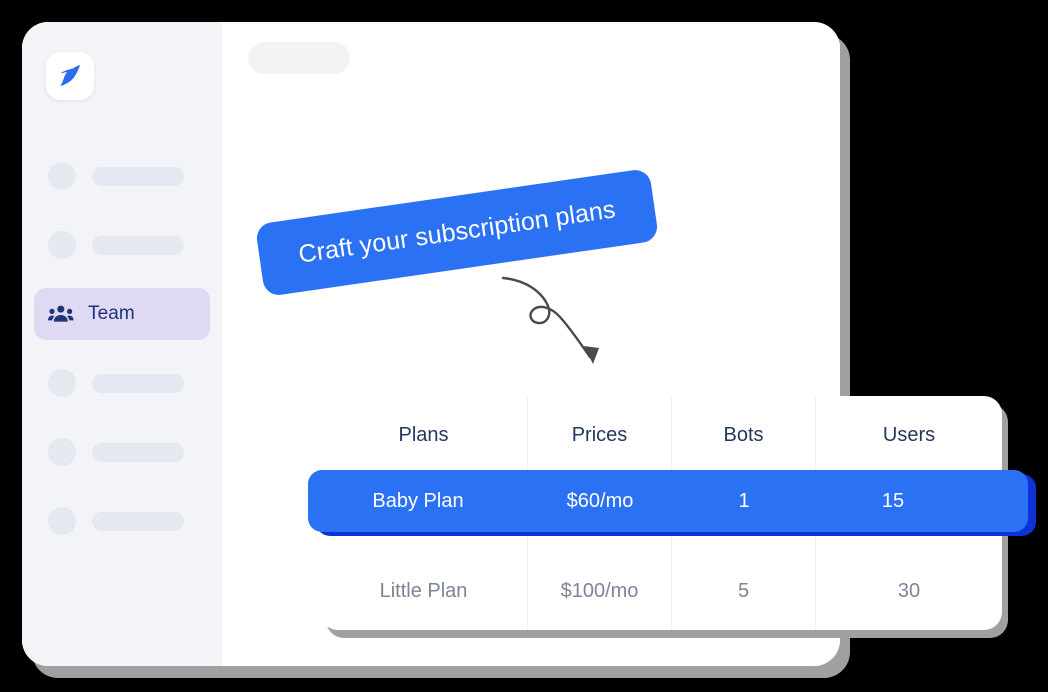 This screenshot has height=692, width=1048. What do you see at coordinates (909, 434) in the screenshot?
I see `table-header-users: Users` at bounding box center [909, 434].